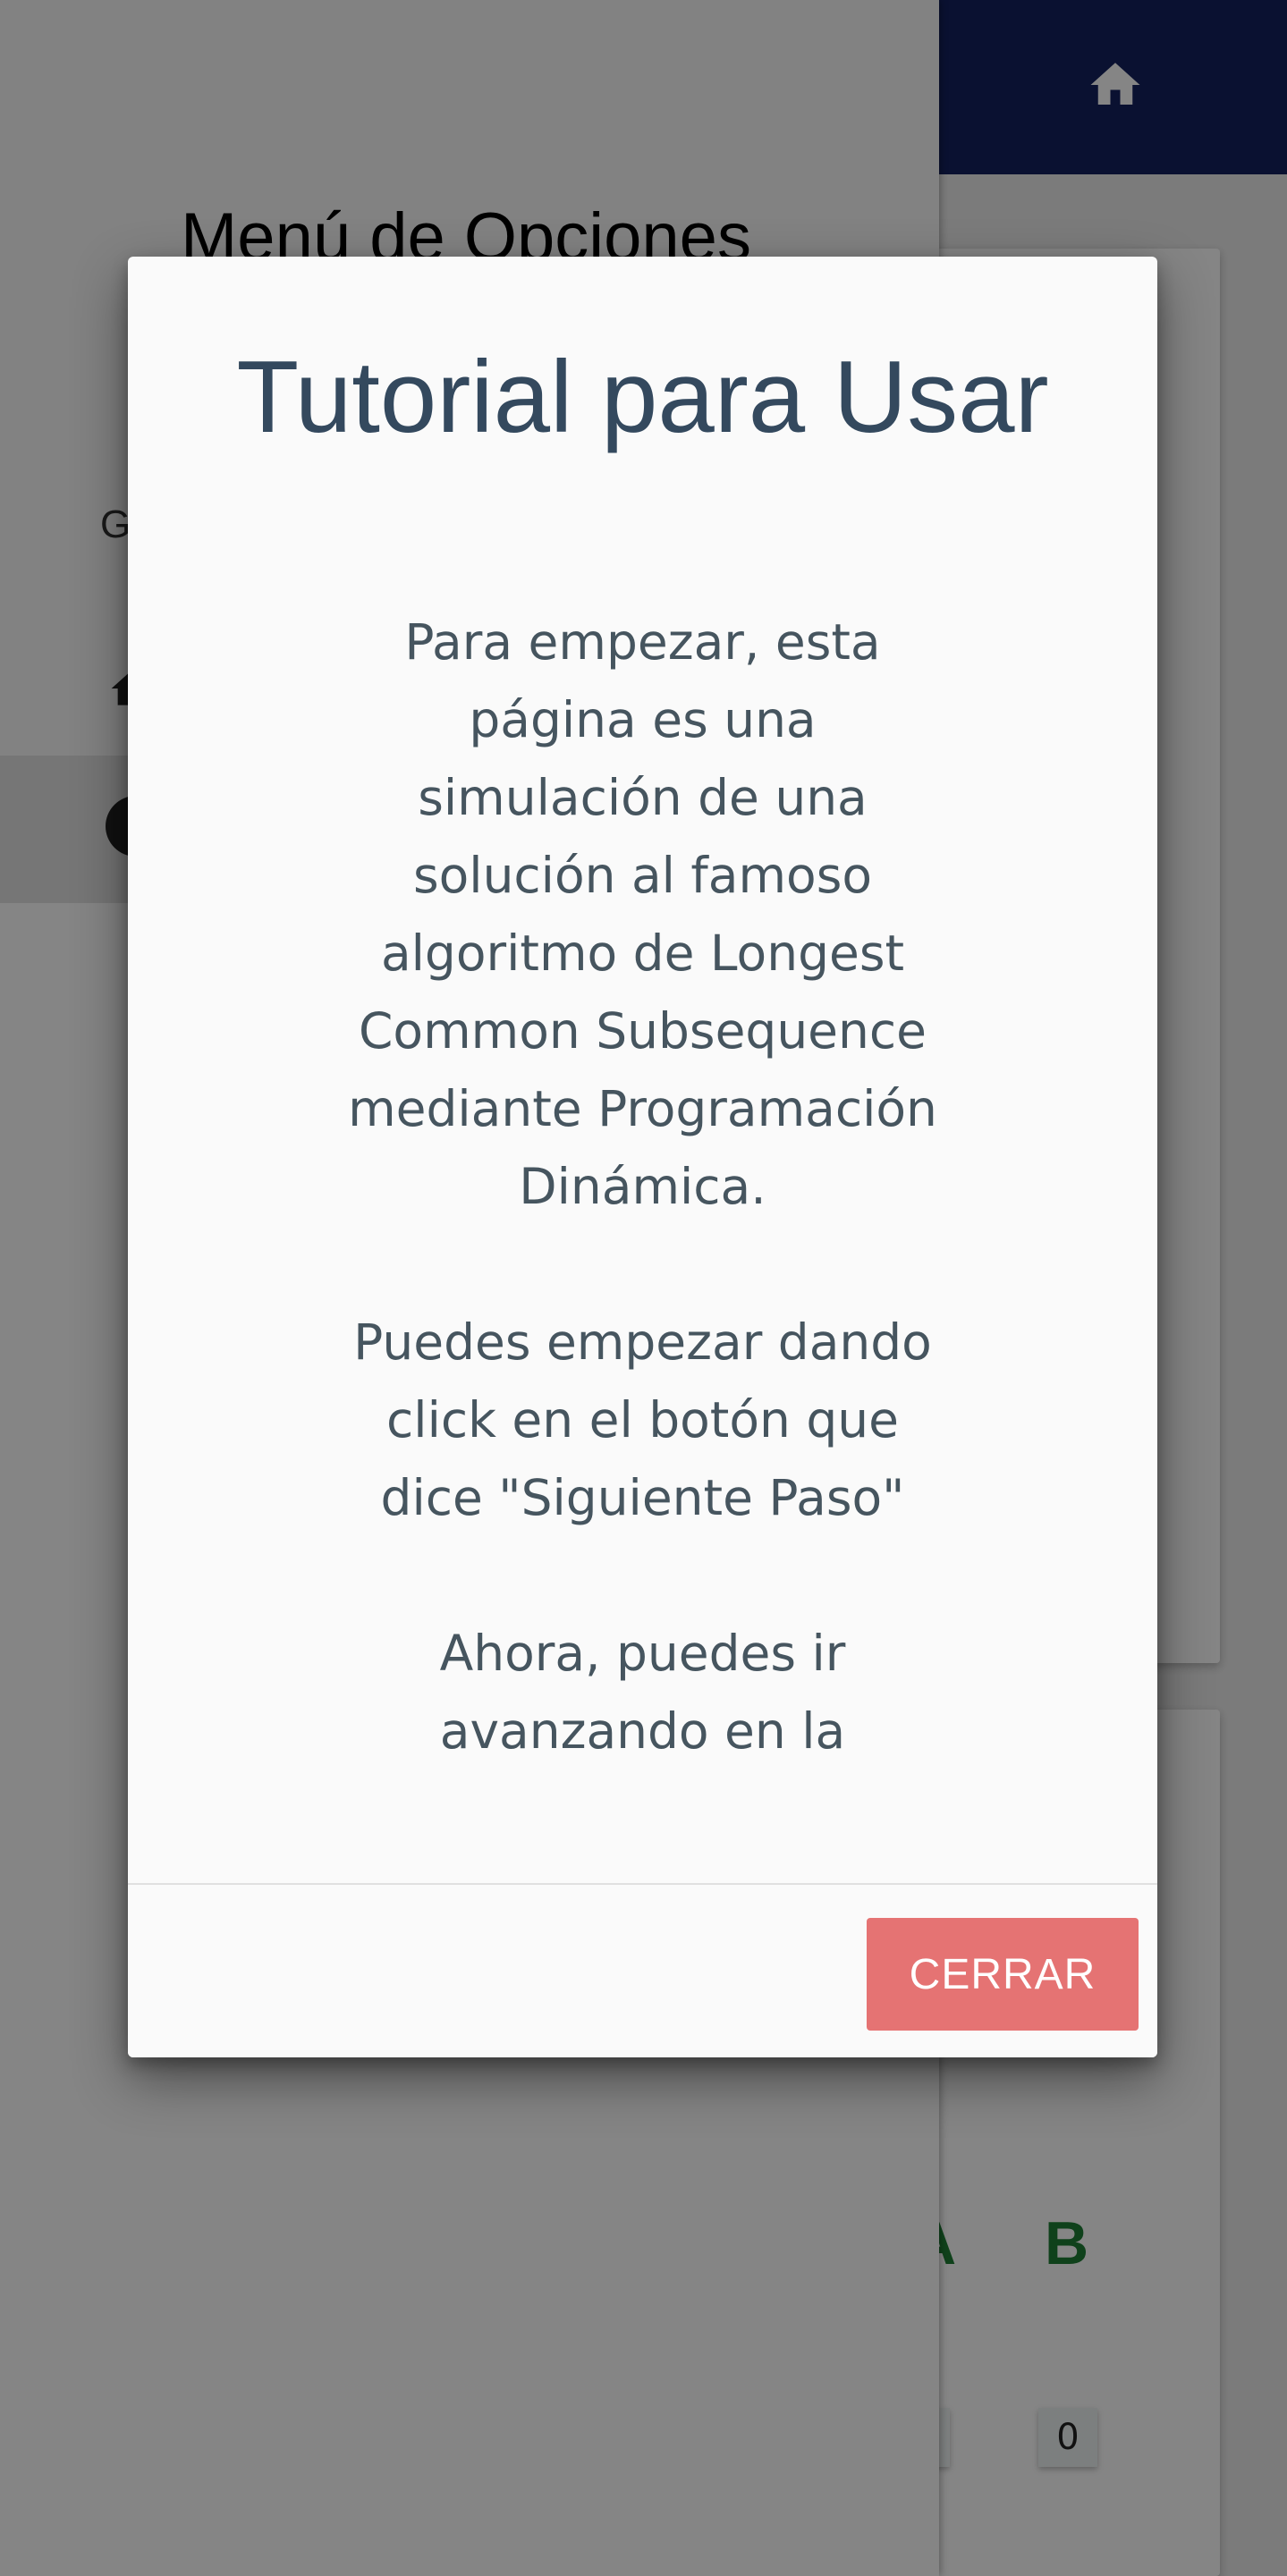  Describe the element at coordinates (642, 1692) in the screenshot. I see `tutorial-paragraph: Ahora, puedes ir avanzando en la` at that location.